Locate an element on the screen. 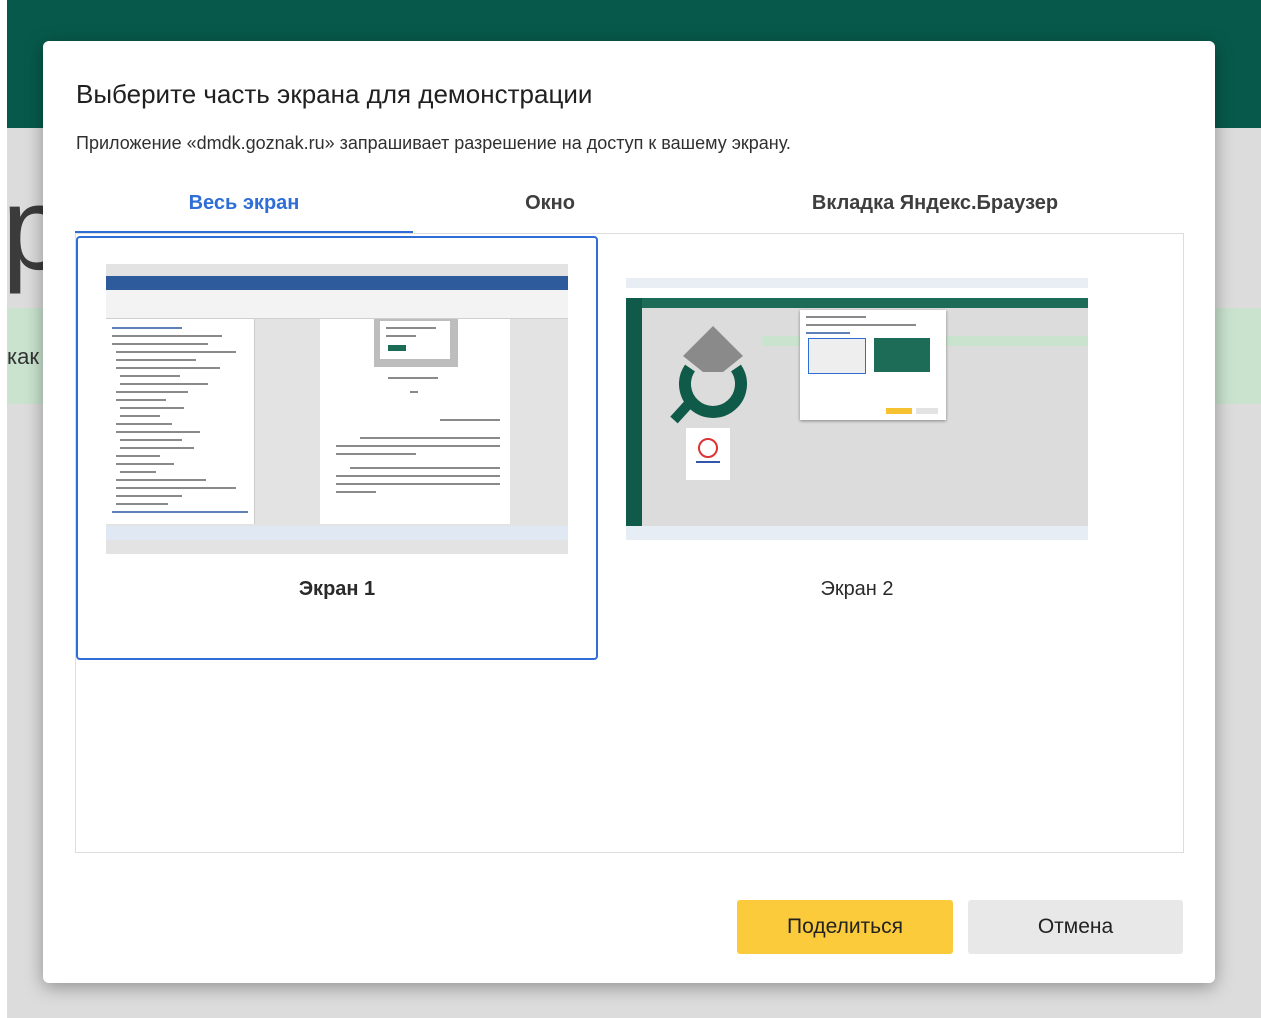 Image resolution: width=1261 pixels, height=1018 pixels. dialog-title: Выберите часть экрана для демонстрации is located at coordinates (334, 94).